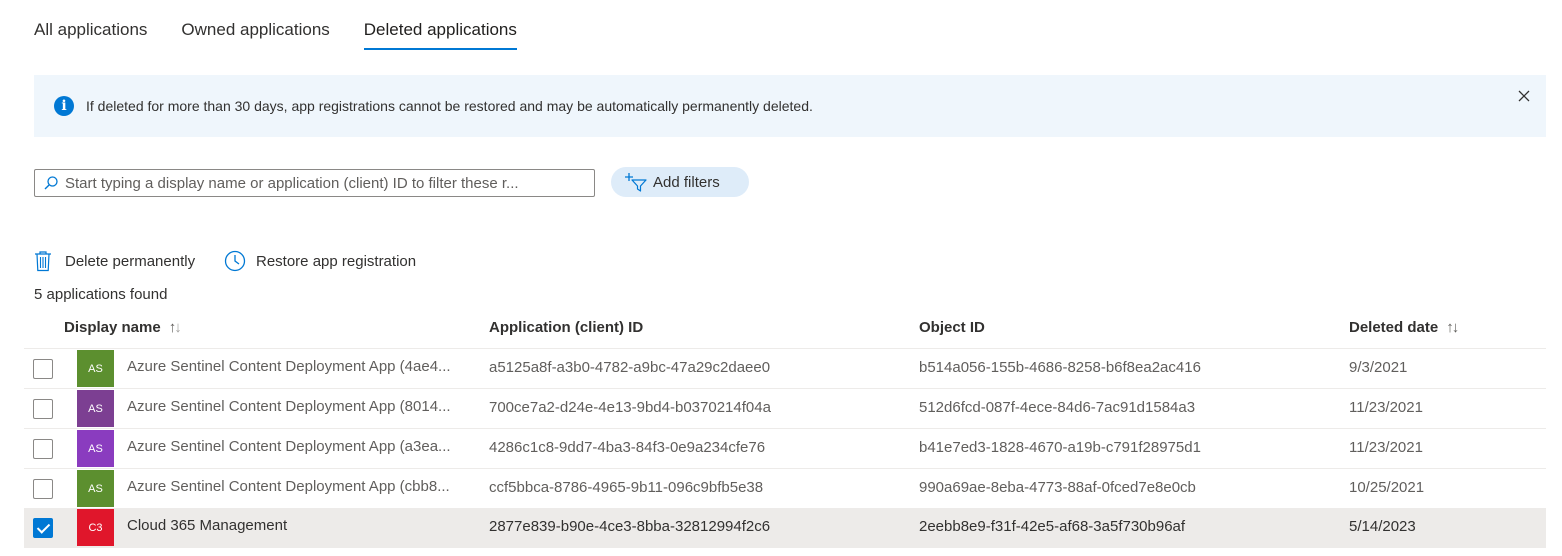 The image size is (1562, 556). What do you see at coordinates (1387, 487) in the screenshot?
I see `app-deleted-date: 10/25/2021` at bounding box center [1387, 487].